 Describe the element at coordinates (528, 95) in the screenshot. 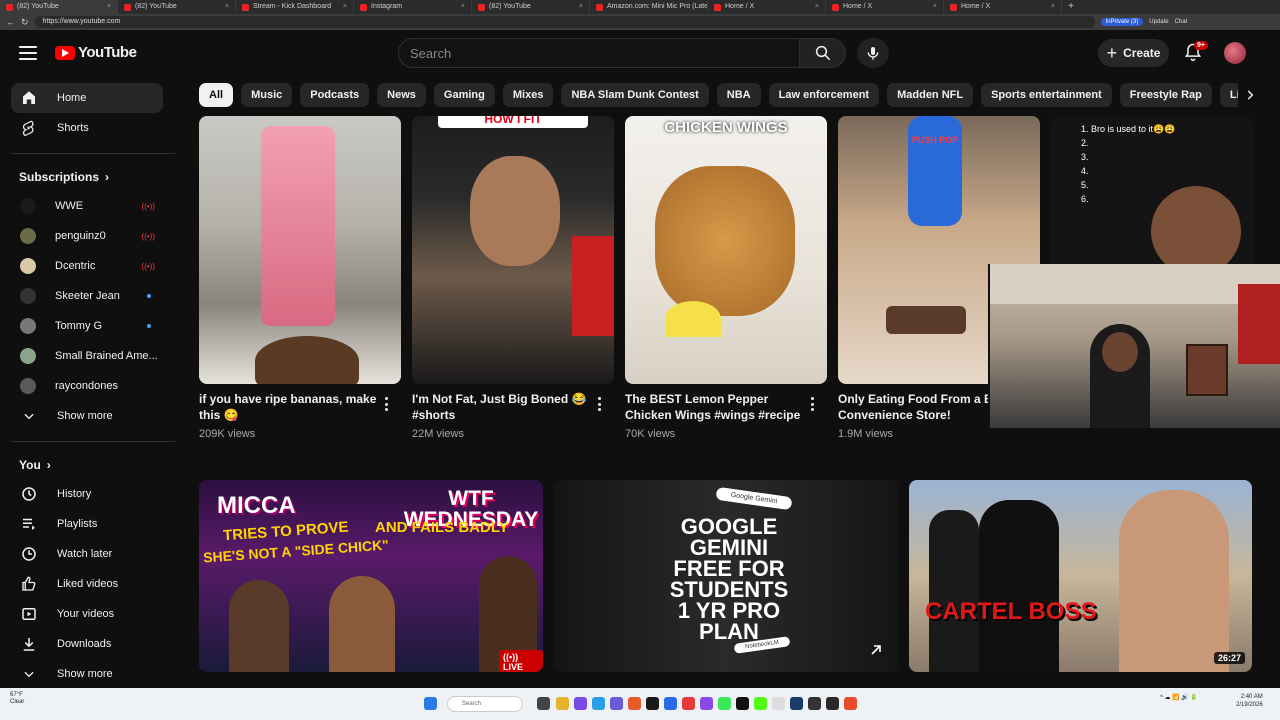

I see `filter-chip: Mixes` at that location.